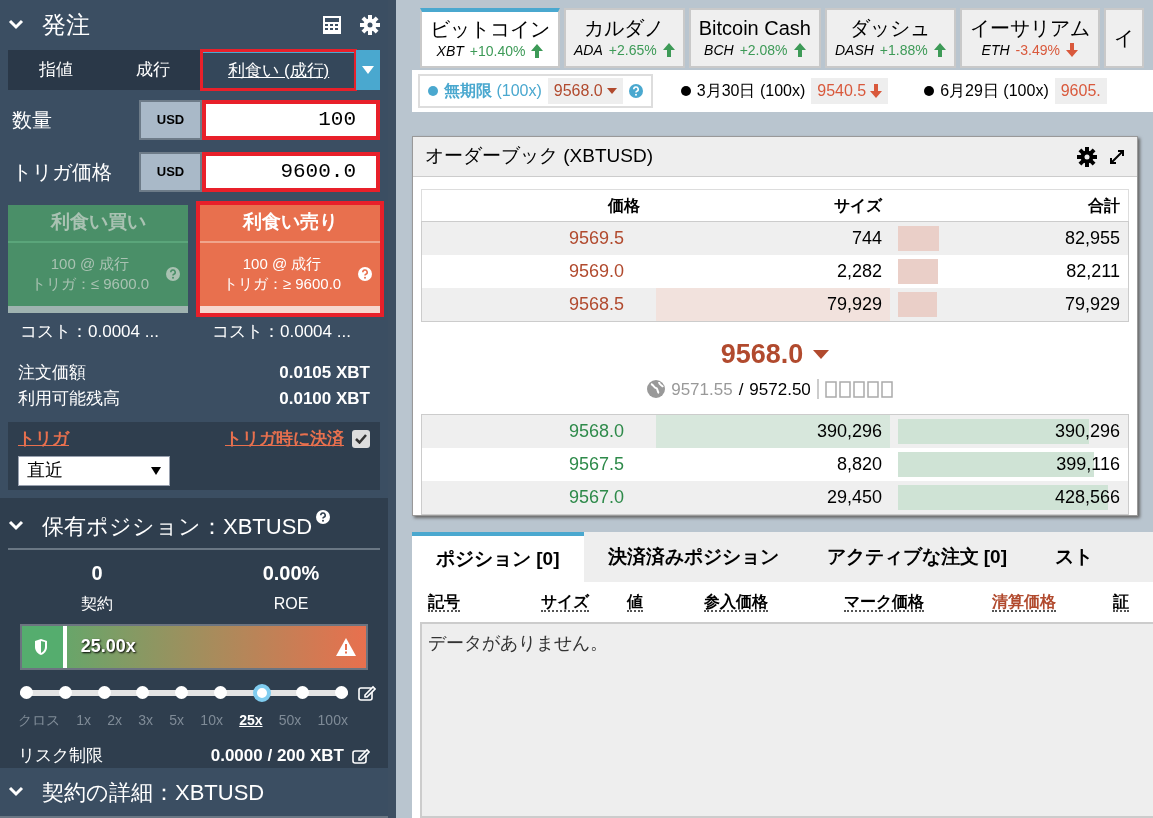  What do you see at coordinates (735, 602) in the screenshot?
I see `column-header: 参入価格` at bounding box center [735, 602].